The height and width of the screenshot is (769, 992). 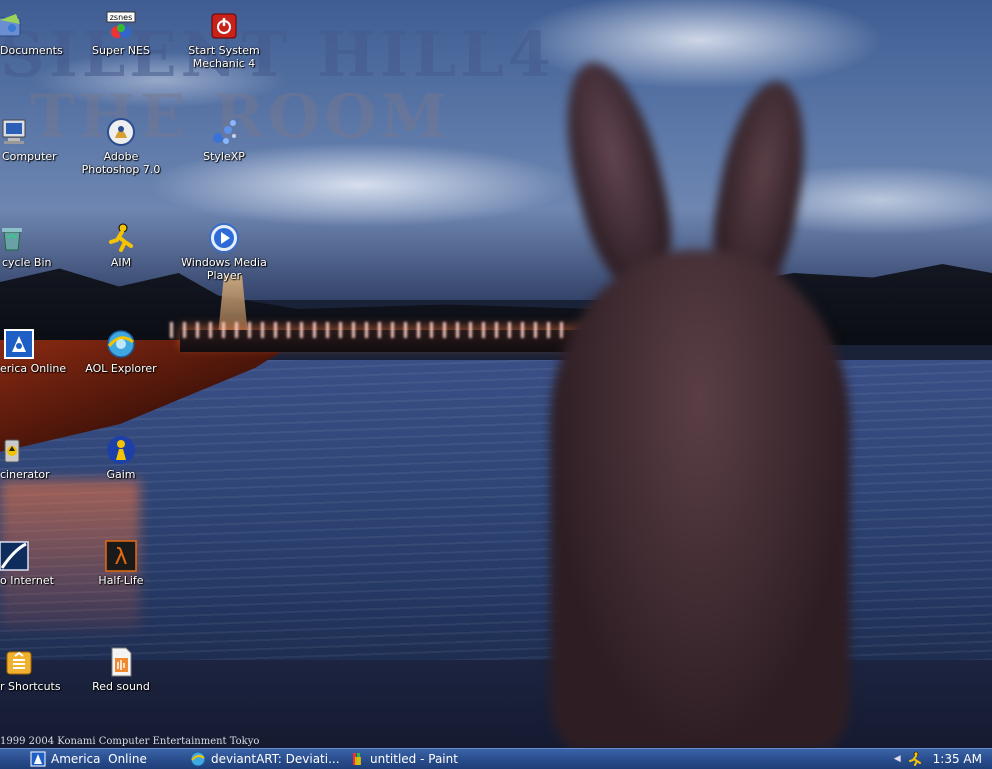 I want to click on icon-label: Half-Life, so click(x=121, y=580).